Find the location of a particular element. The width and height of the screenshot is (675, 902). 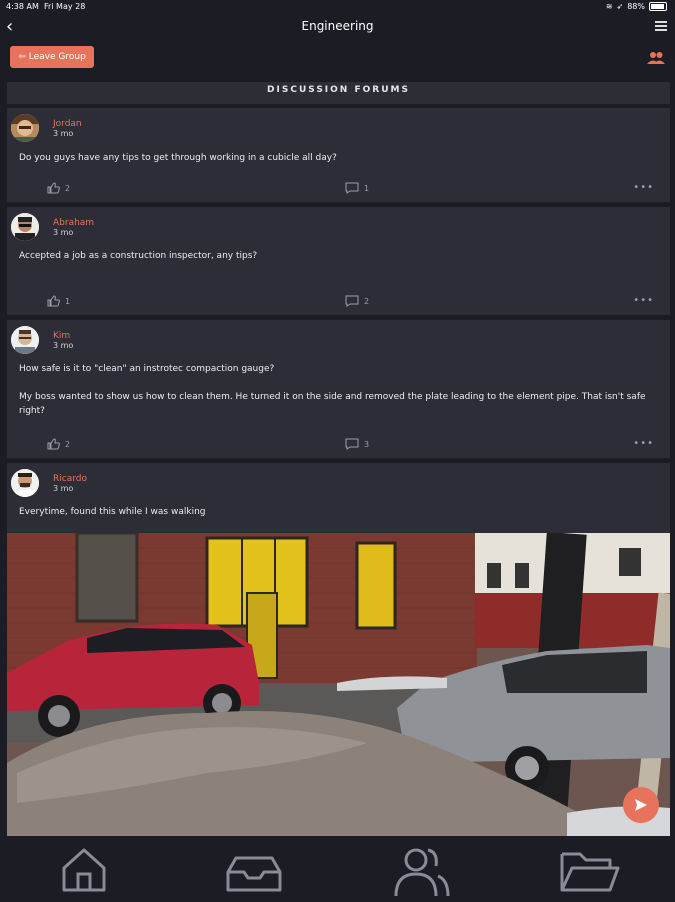

comment-count: 2 is located at coordinates (367, 301).